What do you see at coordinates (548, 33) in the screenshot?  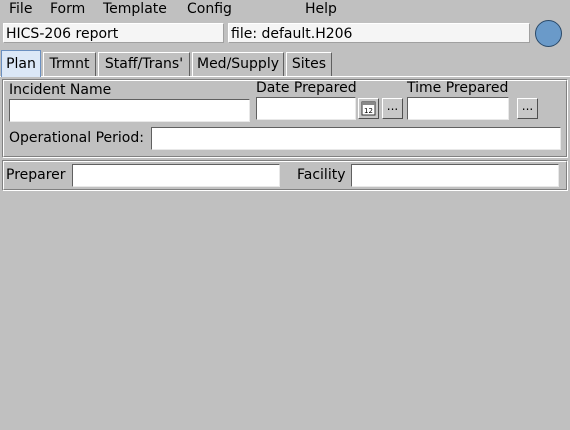 I see `status-indicator-icon` at bounding box center [548, 33].